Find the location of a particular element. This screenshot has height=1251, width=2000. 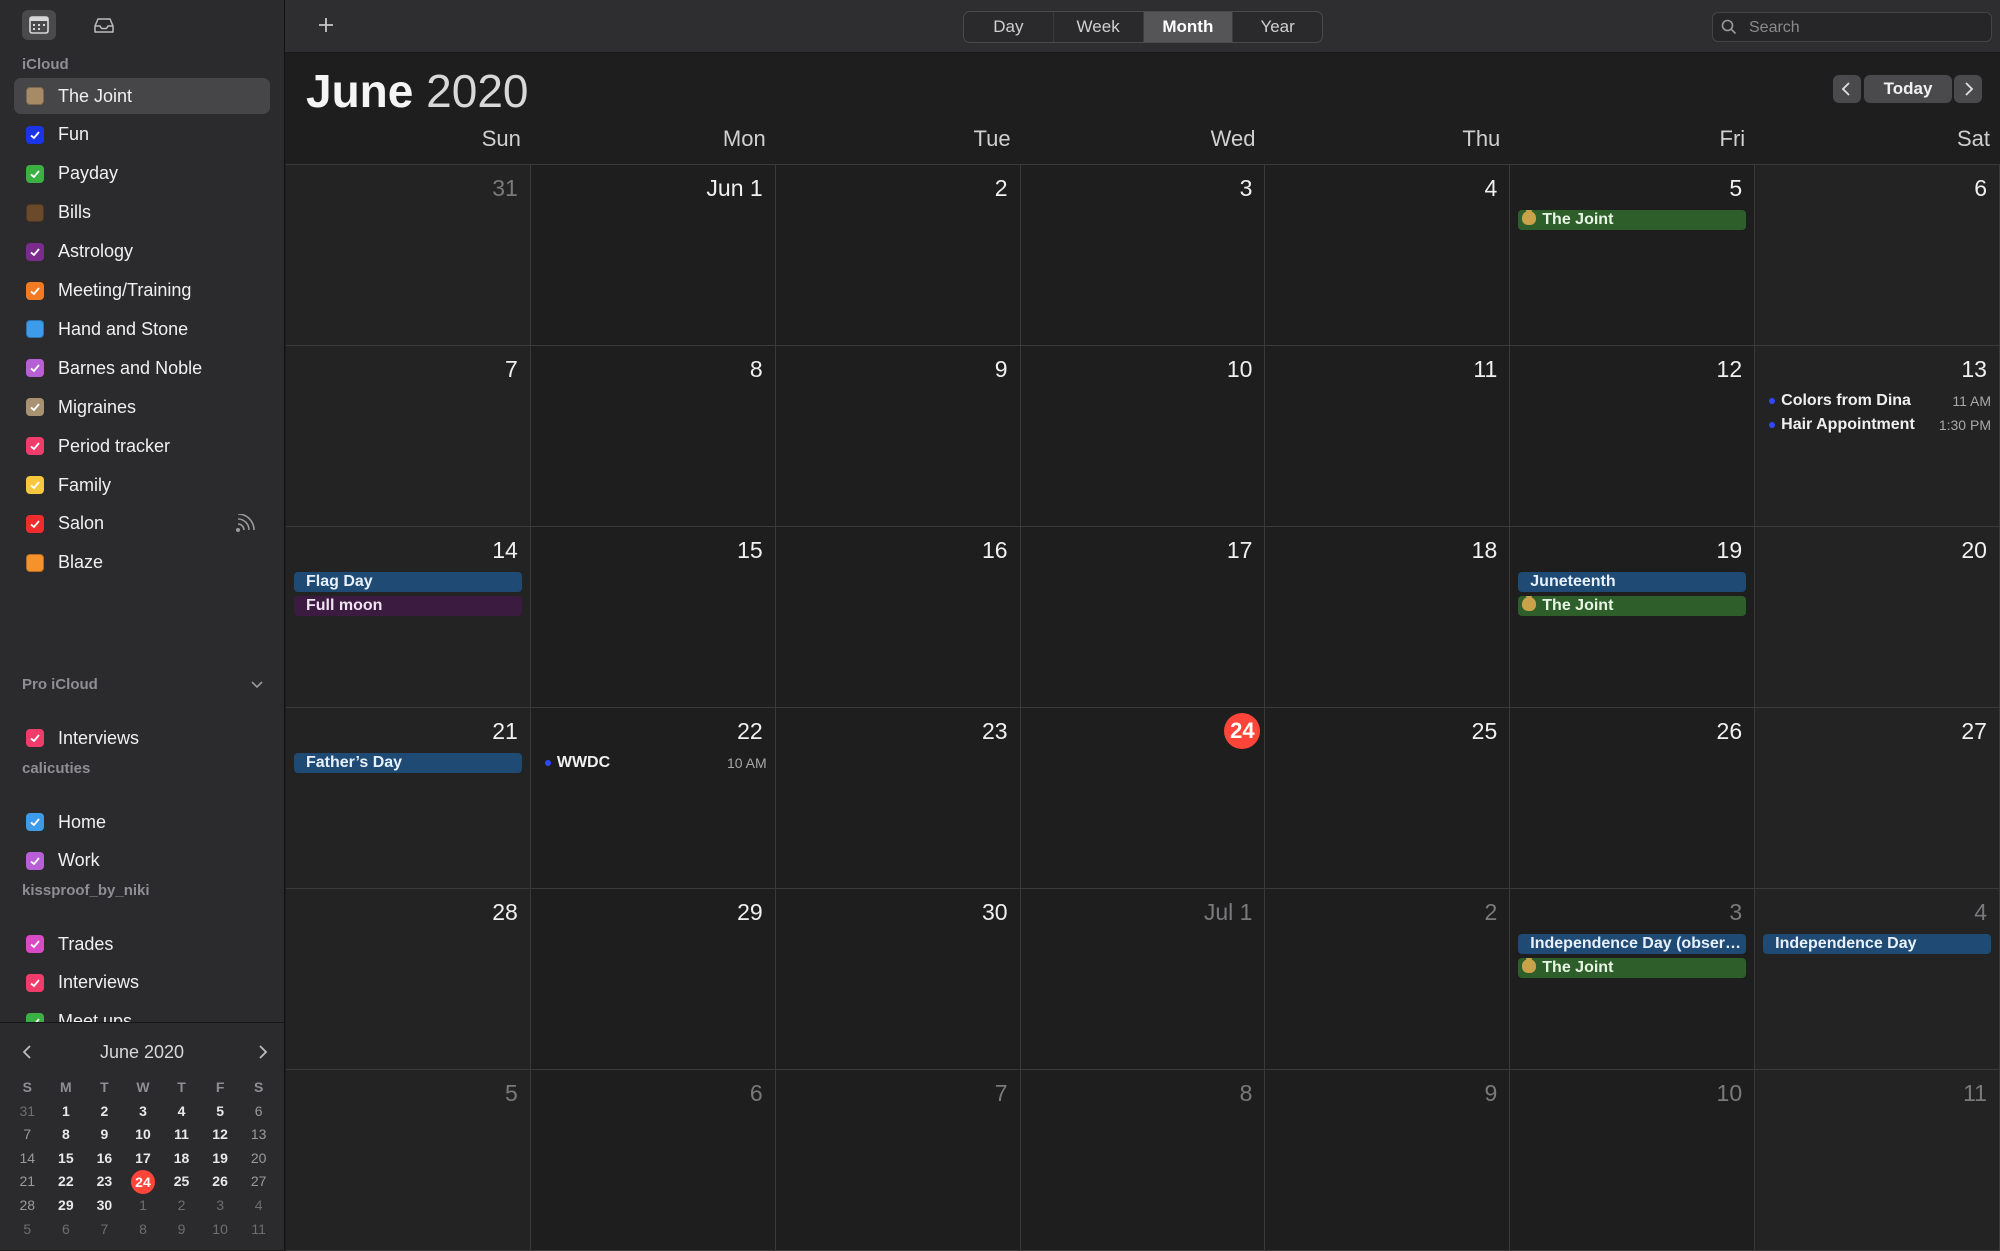

day-cell: 20 is located at coordinates (1877, 617).